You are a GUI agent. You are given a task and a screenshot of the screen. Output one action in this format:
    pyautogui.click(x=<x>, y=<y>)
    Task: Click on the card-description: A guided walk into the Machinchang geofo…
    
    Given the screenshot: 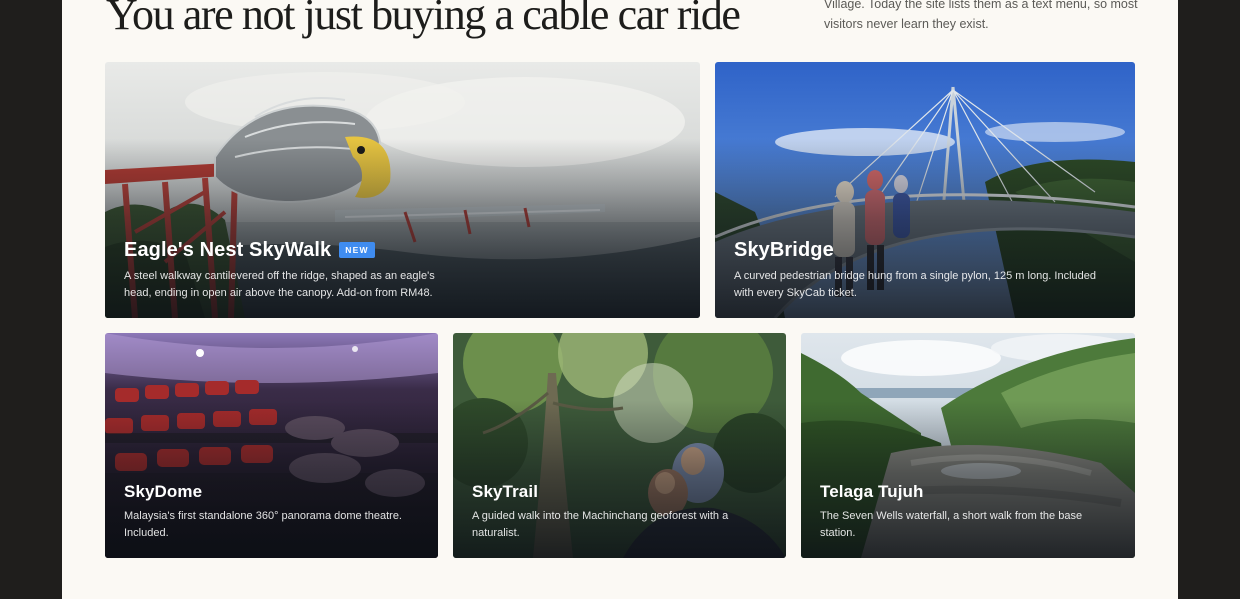 What is the action you would take?
    pyautogui.click(x=600, y=524)
    